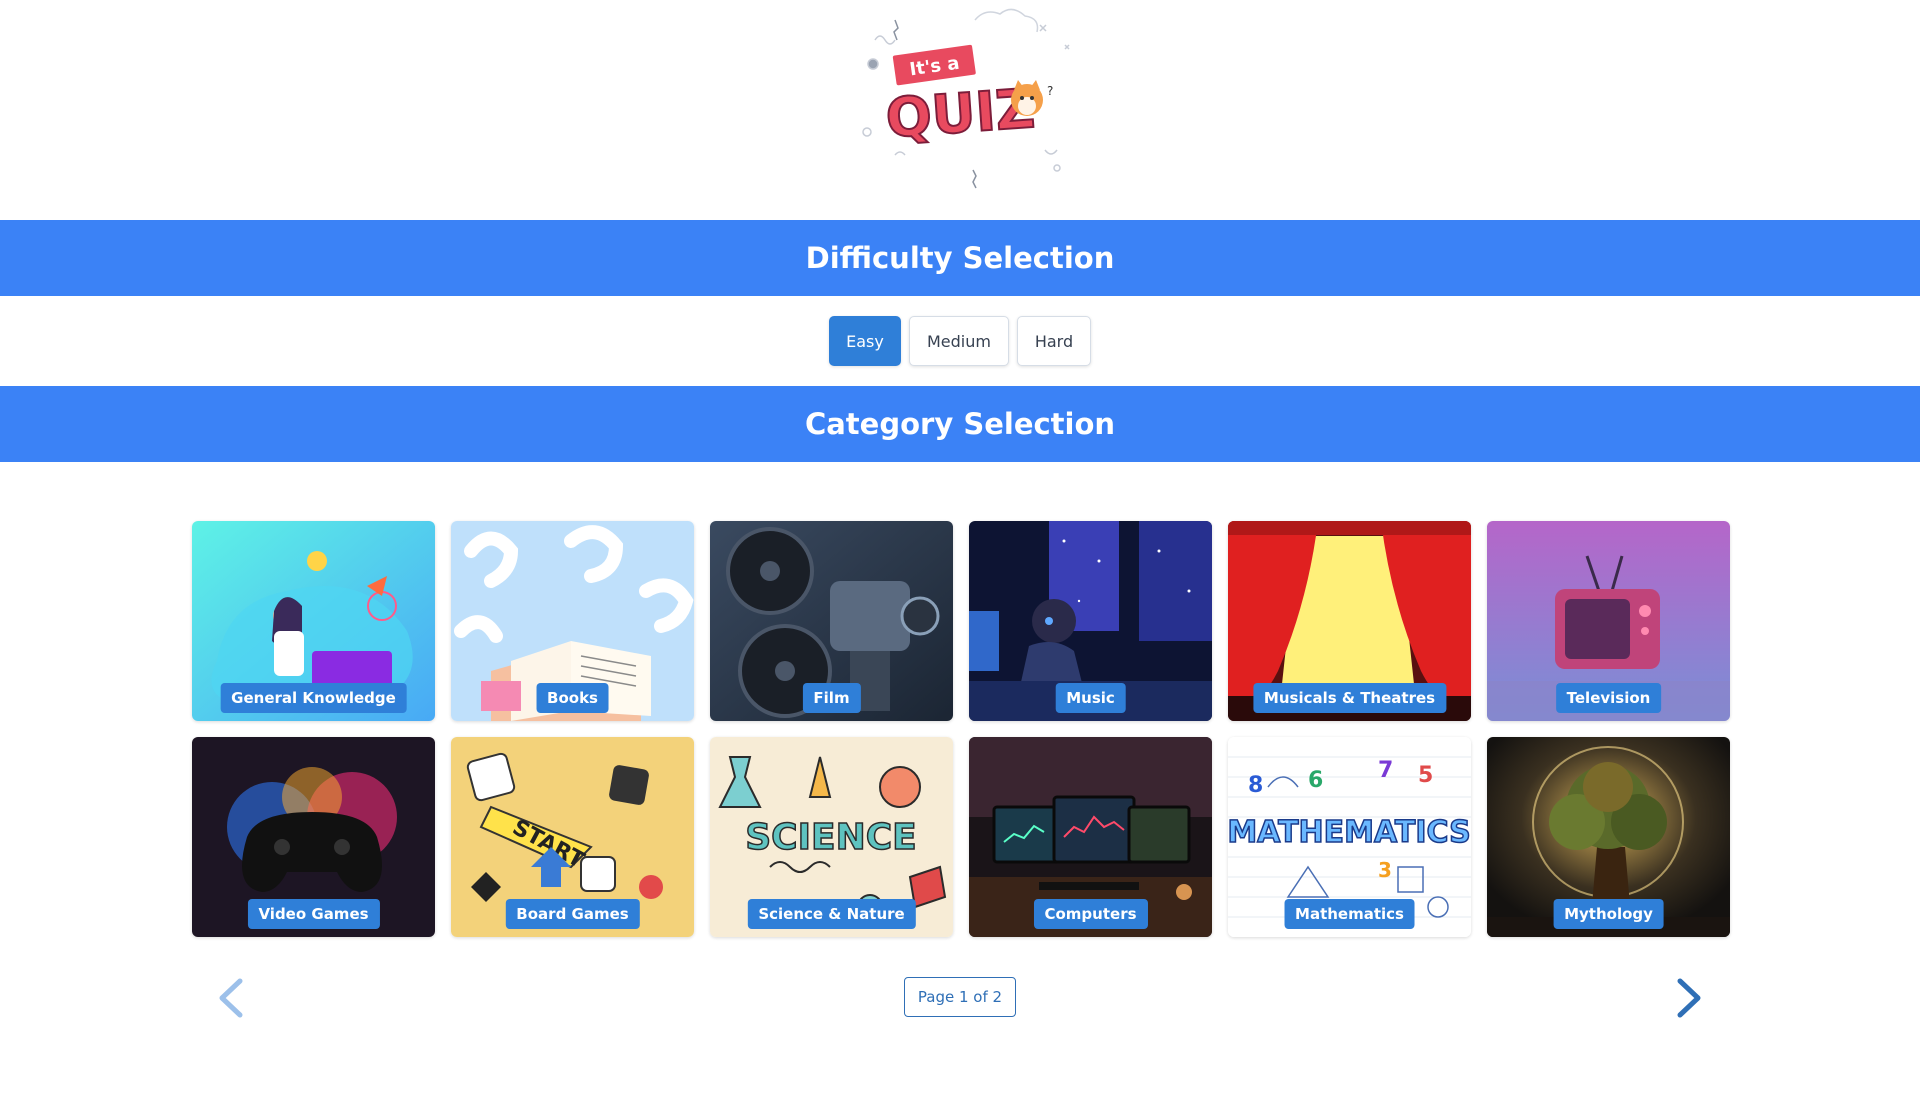  What do you see at coordinates (313, 837) in the screenshot?
I see `category-card-video-games: Video Games` at bounding box center [313, 837].